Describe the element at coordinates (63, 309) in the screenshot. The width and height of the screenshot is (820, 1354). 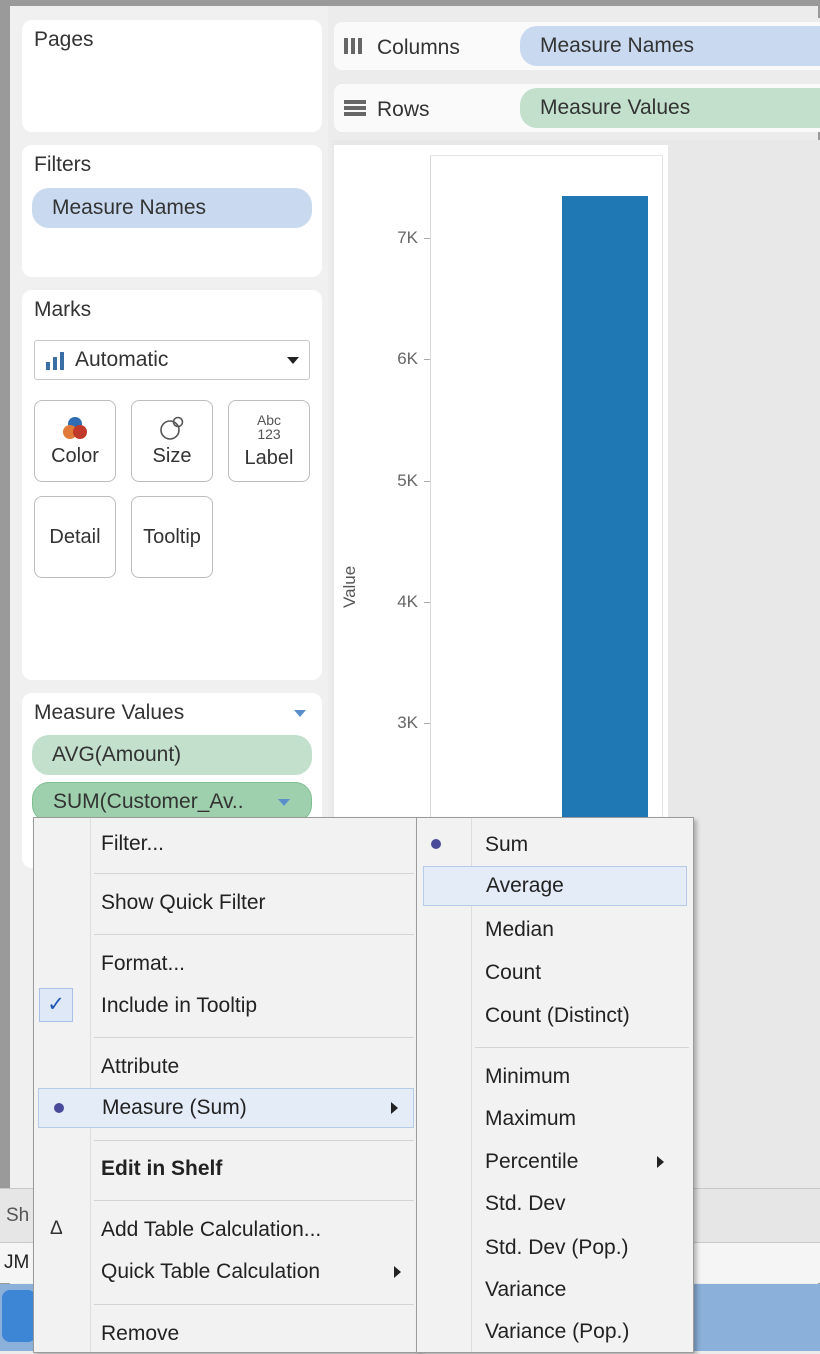
I see `marks-title: Marks` at that location.